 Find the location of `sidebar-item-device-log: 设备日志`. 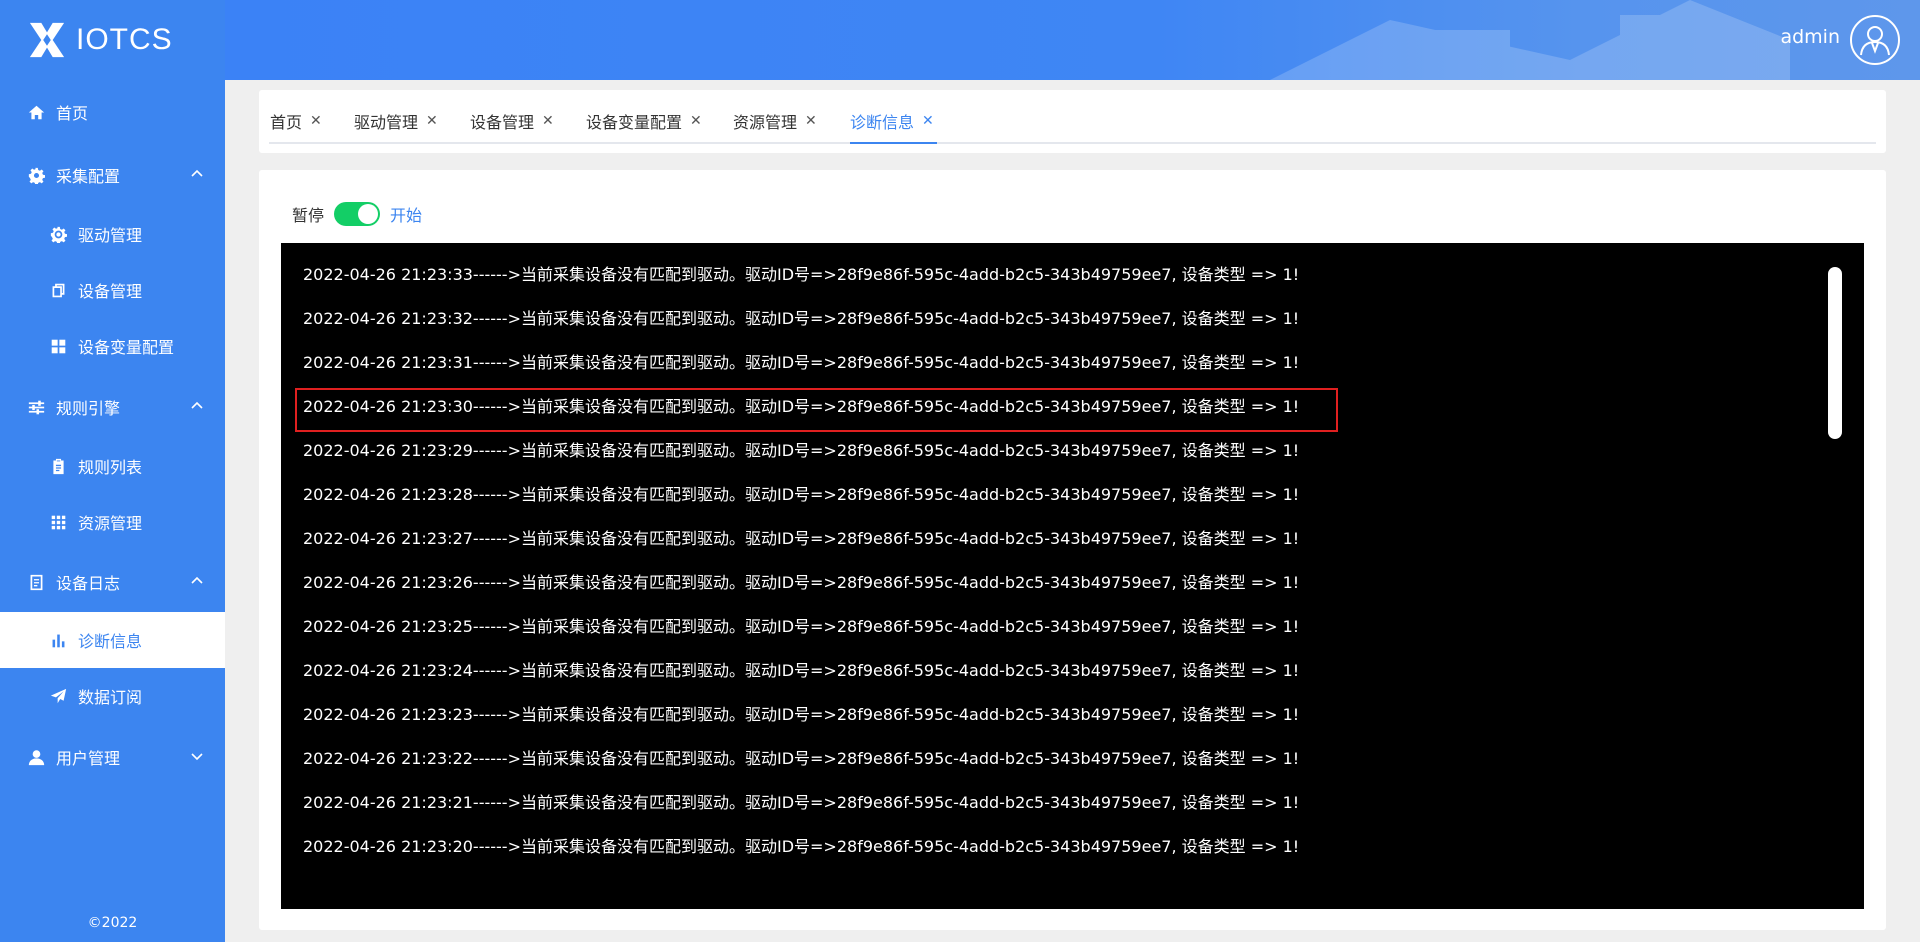

sidebar-item-device-log: 设备日志 is located at coordinates (112, 582).